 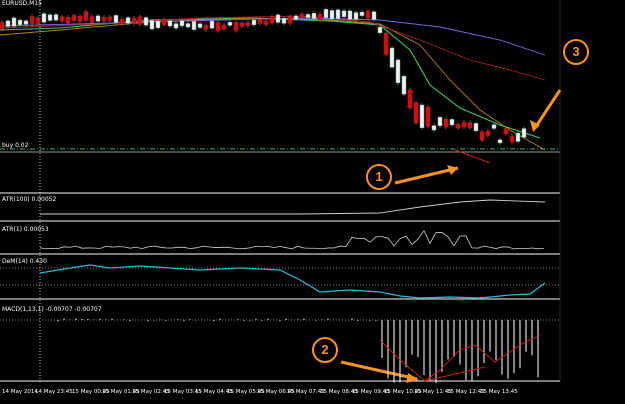 What do you see at coordinates (379, 177) in the screenshot?
I see `annotation-1: 1` at bounding box center [379, 177].